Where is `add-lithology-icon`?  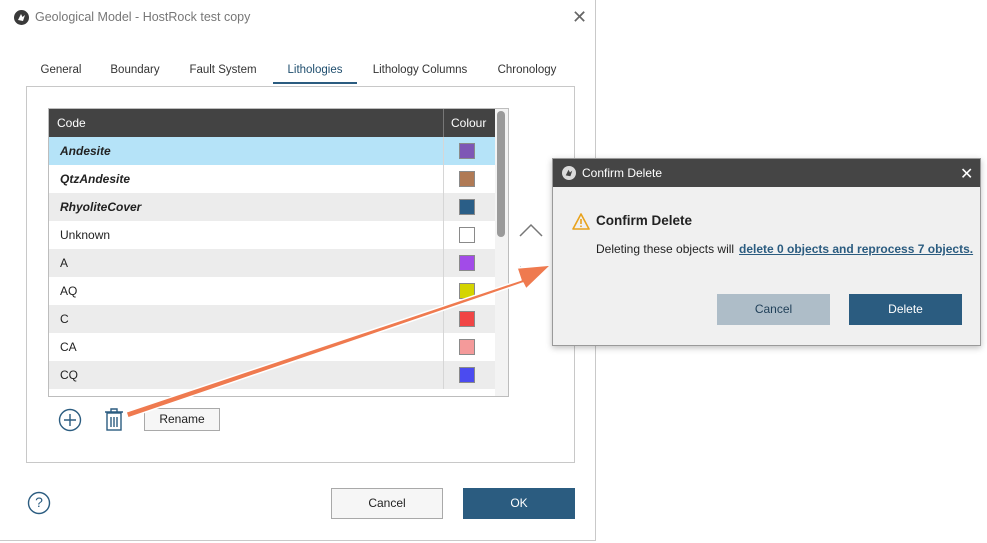
add-lithology-icon is located at coordinates (70, 420).